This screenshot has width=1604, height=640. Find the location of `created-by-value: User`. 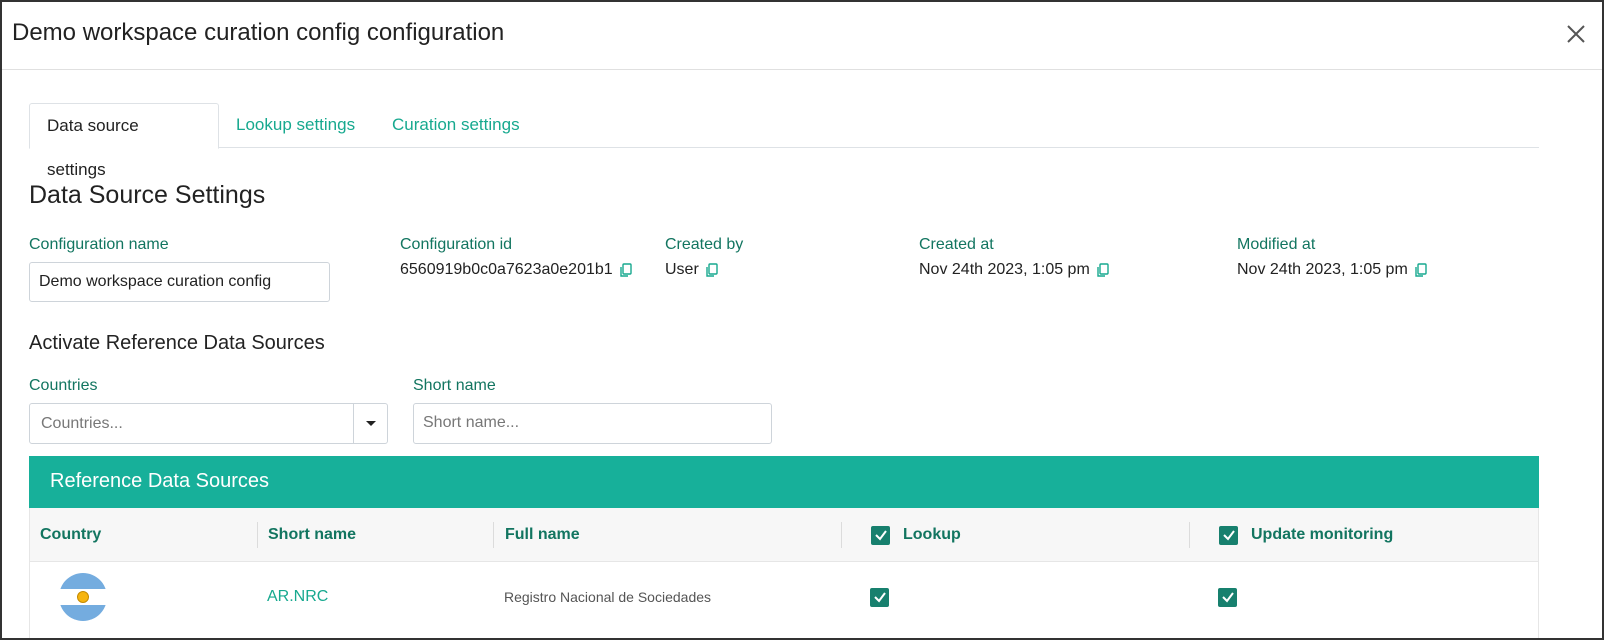

created-by-value: User is located at coordinates (692, 270).